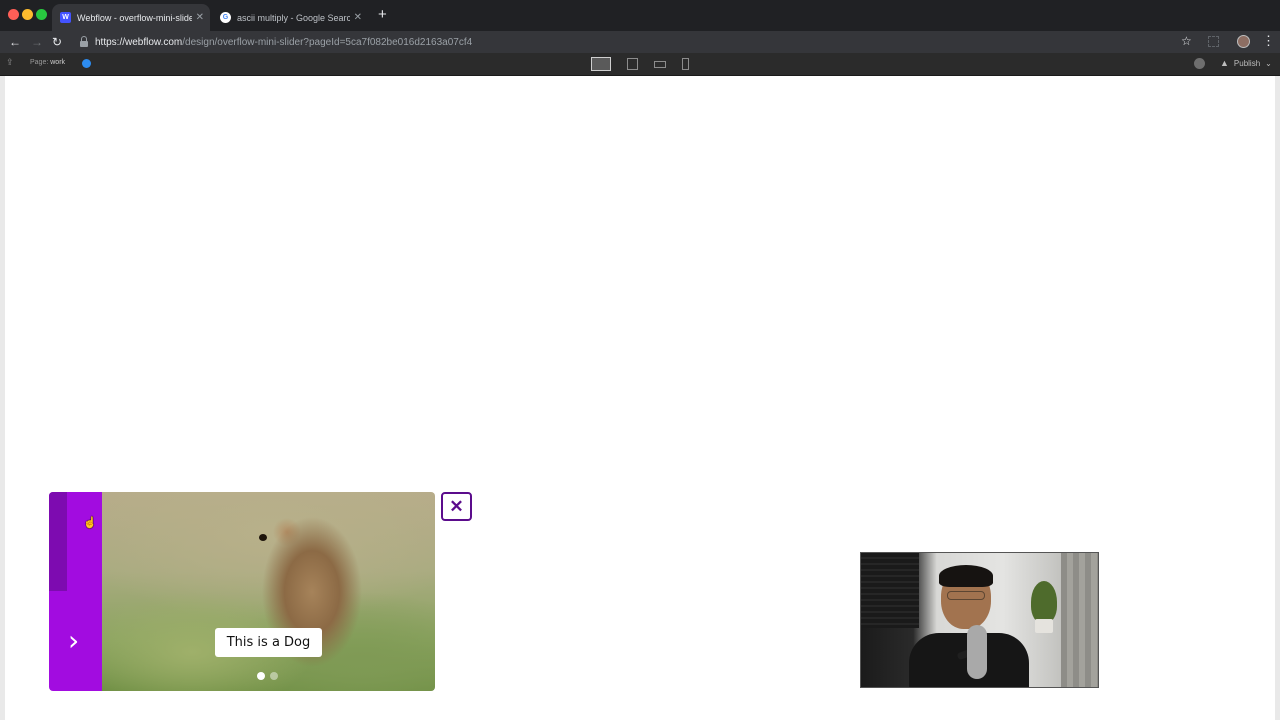  I want to click on tab-webflow: W Webflow - overflow-mini-slider ✕, so click(131, 17).